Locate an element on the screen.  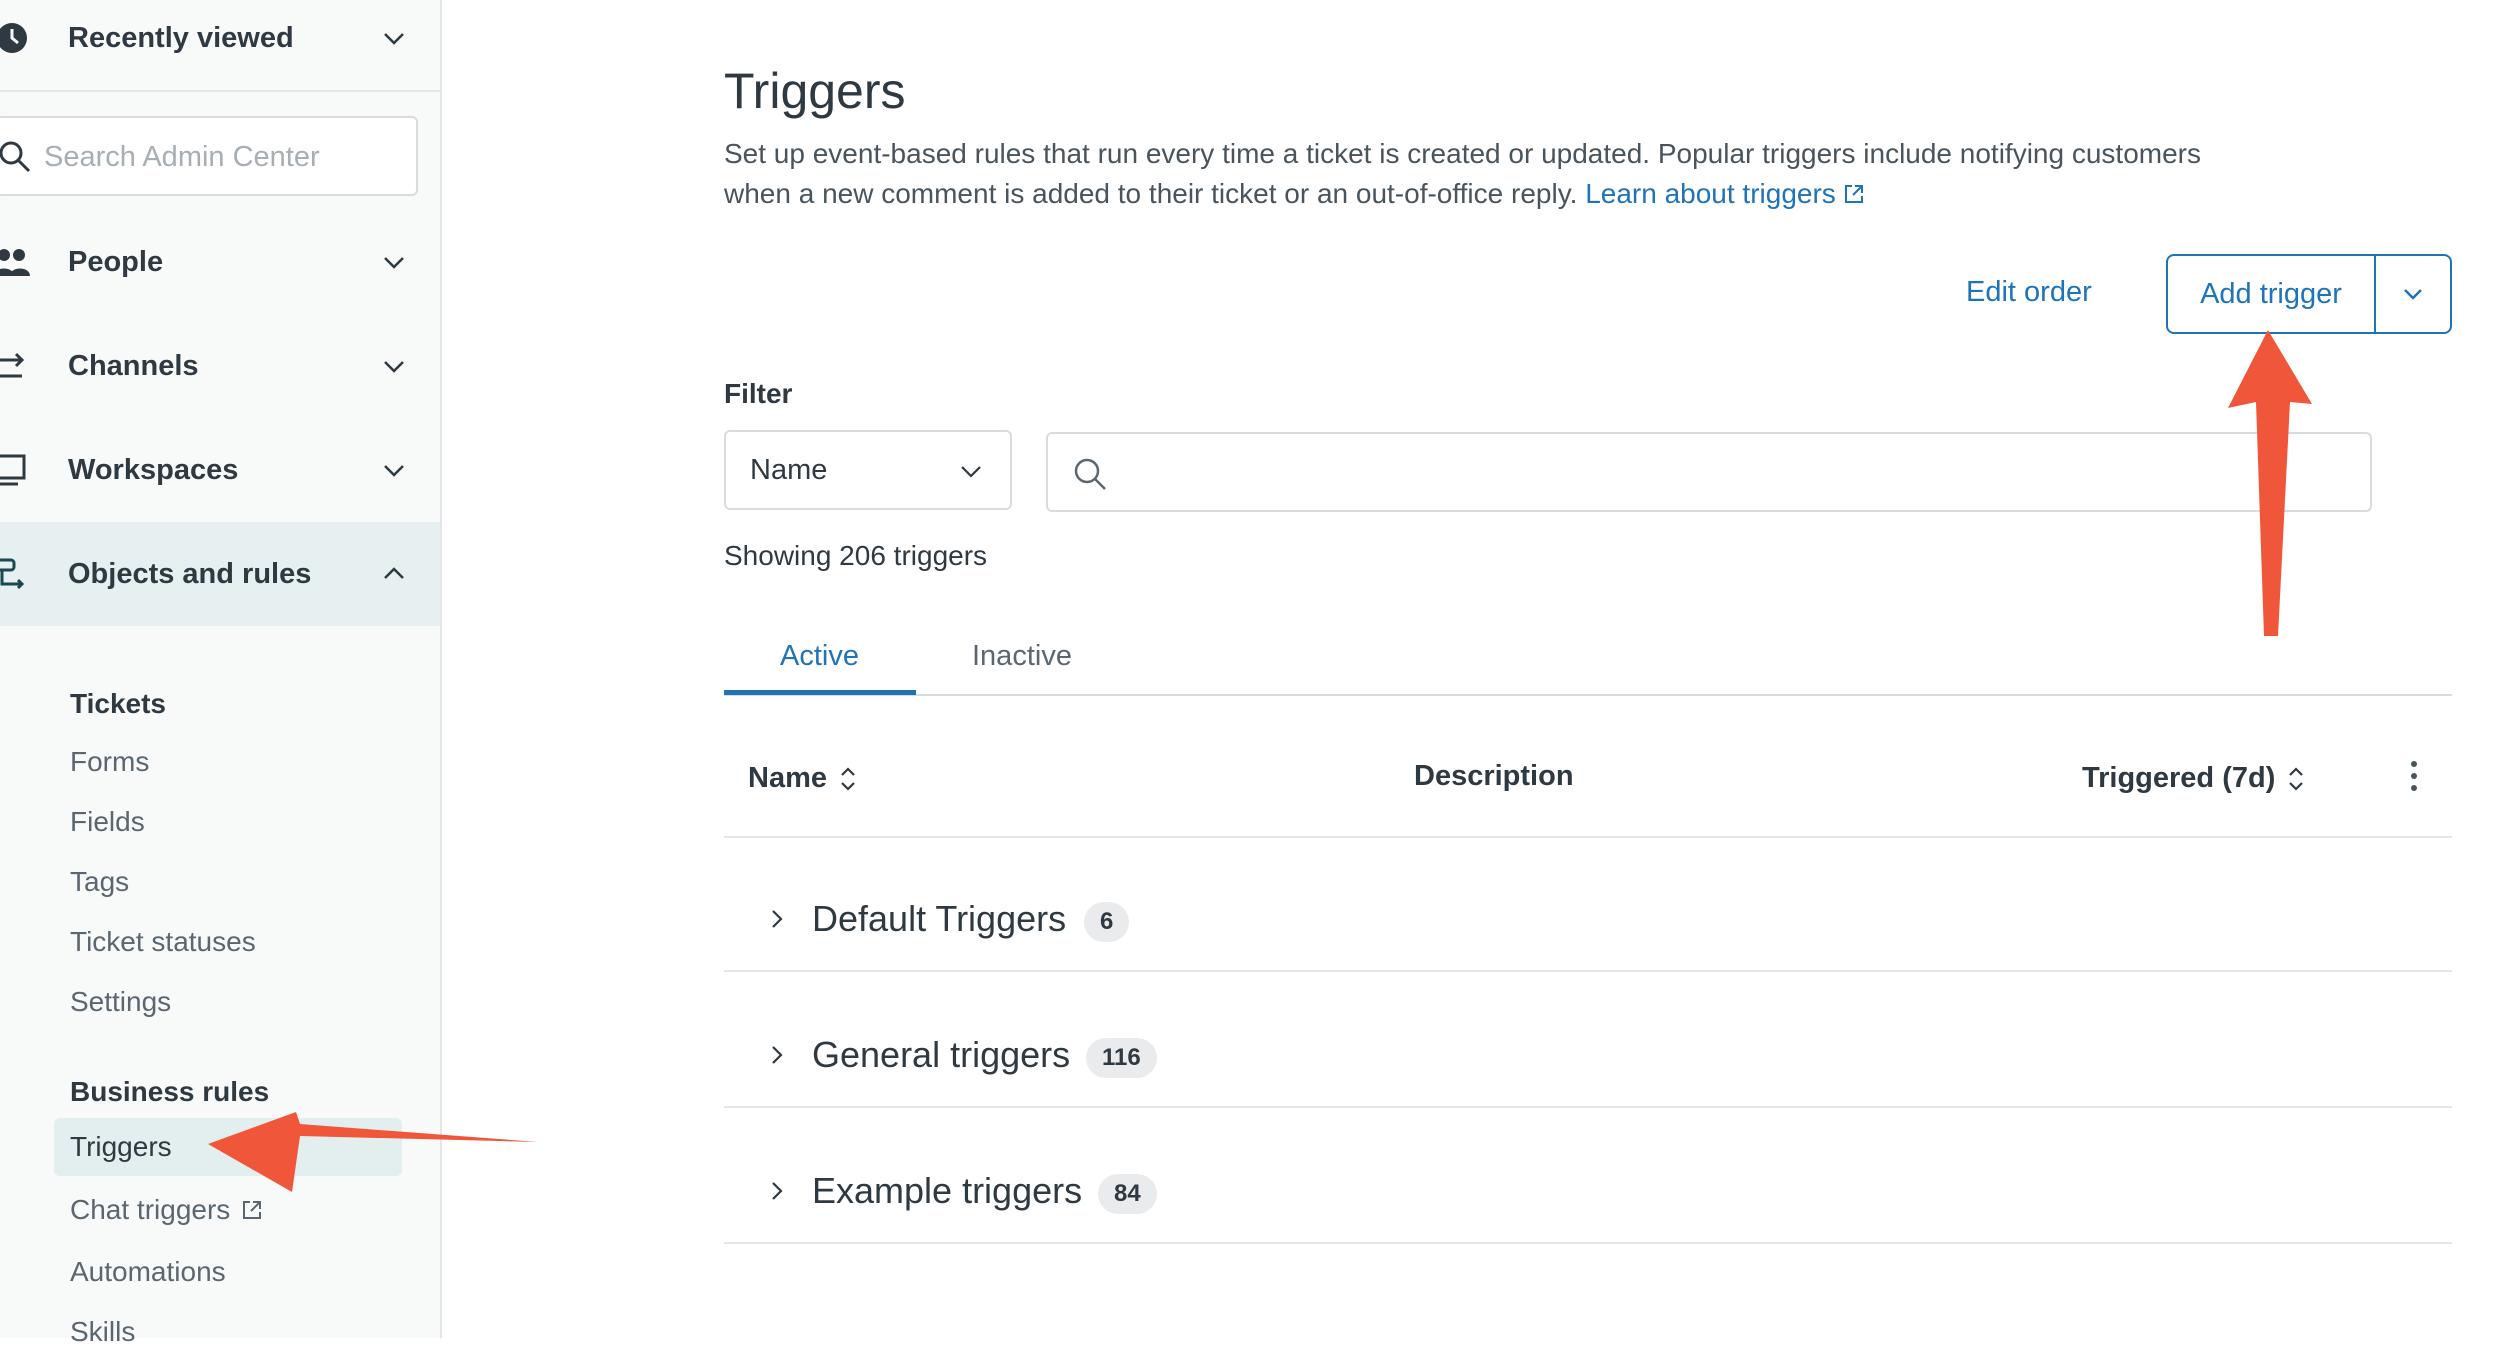
group-count-badge: 84 is located at coordinates (1127, 1194).